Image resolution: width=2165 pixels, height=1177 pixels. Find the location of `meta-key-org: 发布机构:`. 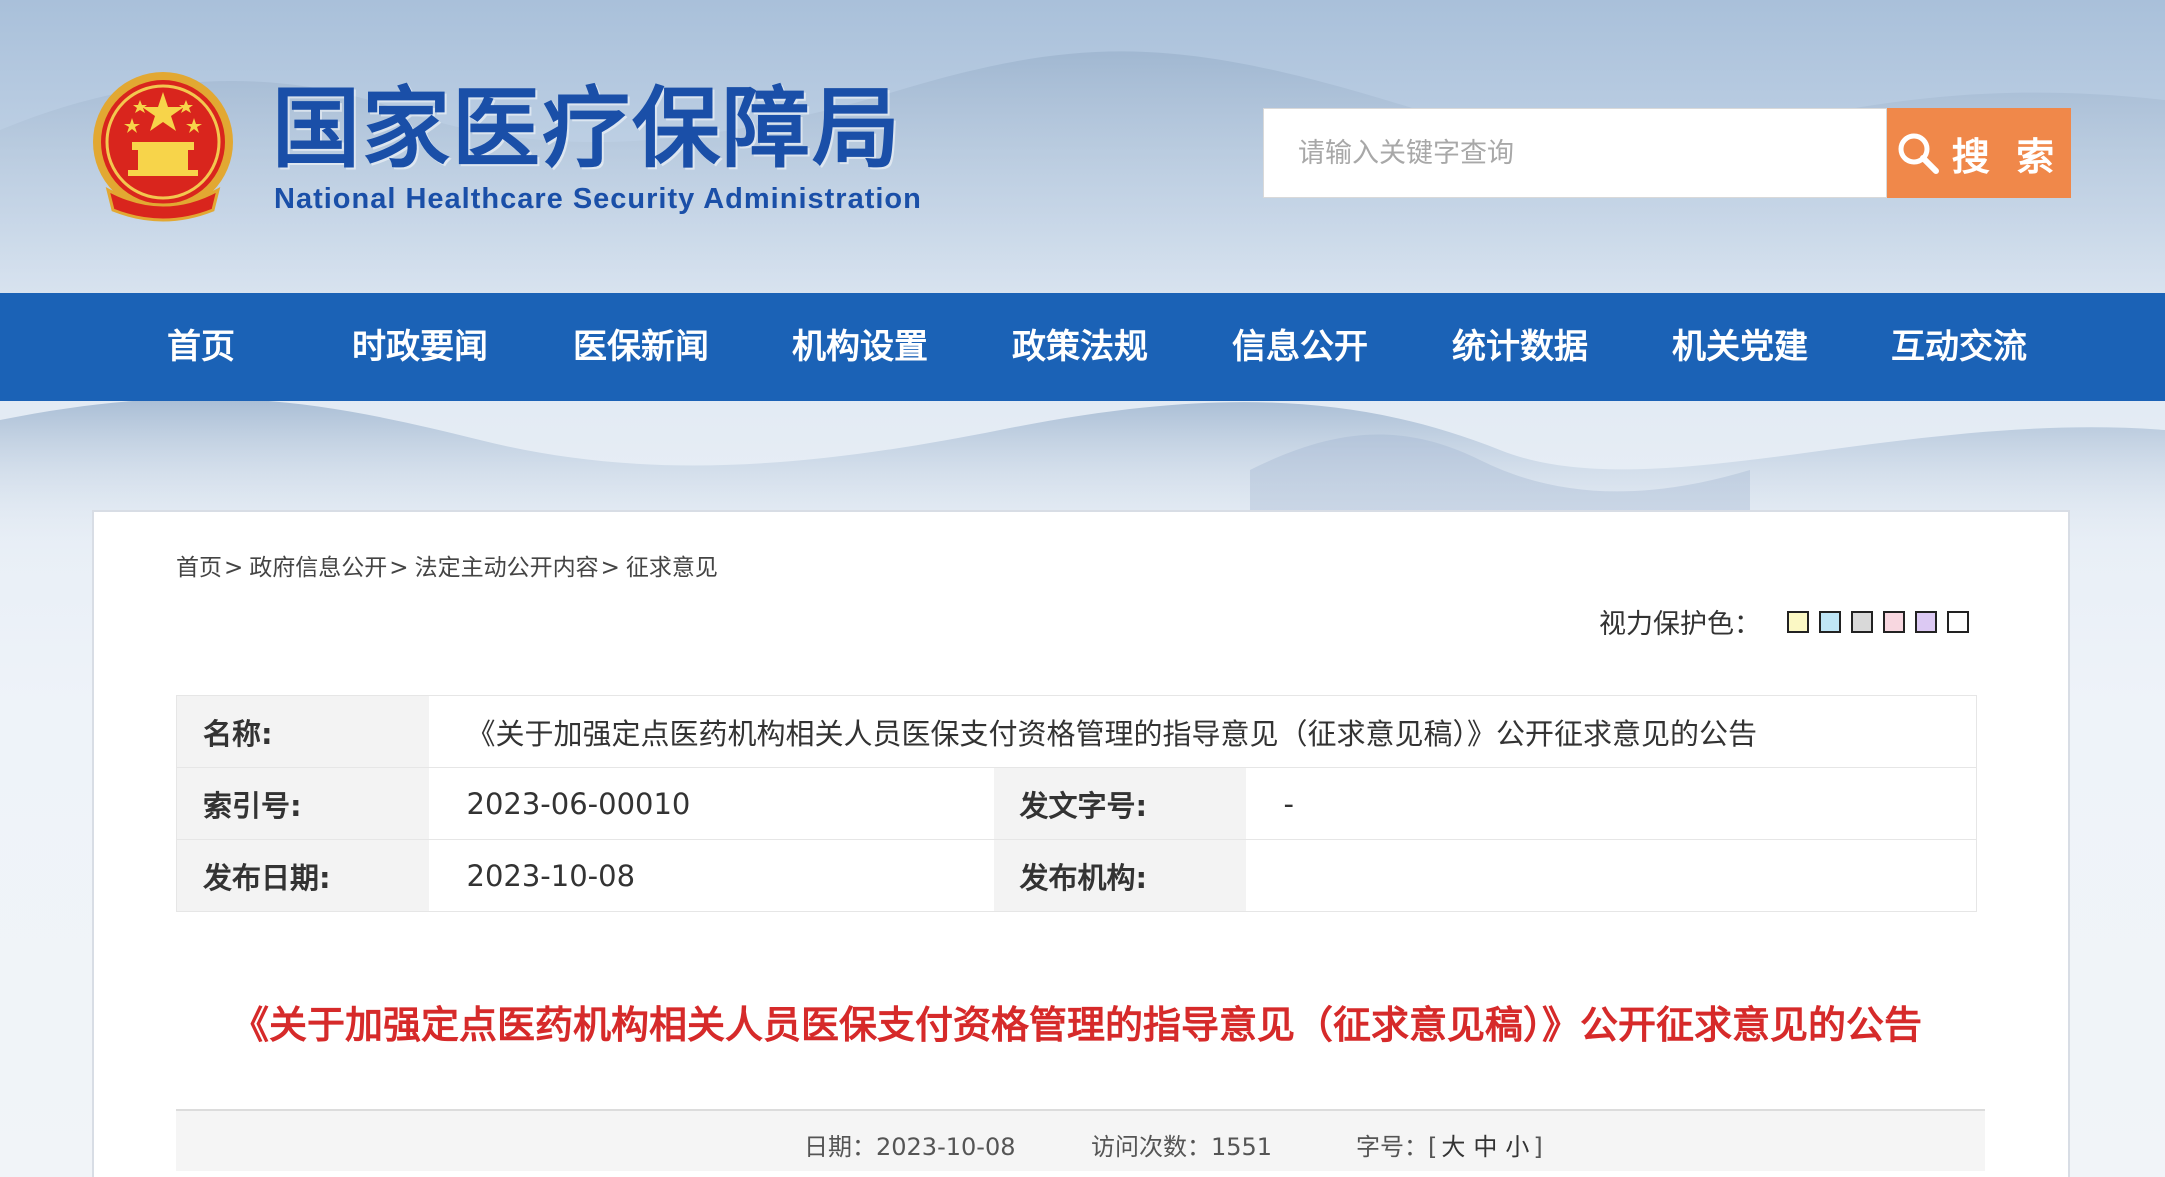

meta-key-org: 发布机构: is located at coordinates (1119, 875).